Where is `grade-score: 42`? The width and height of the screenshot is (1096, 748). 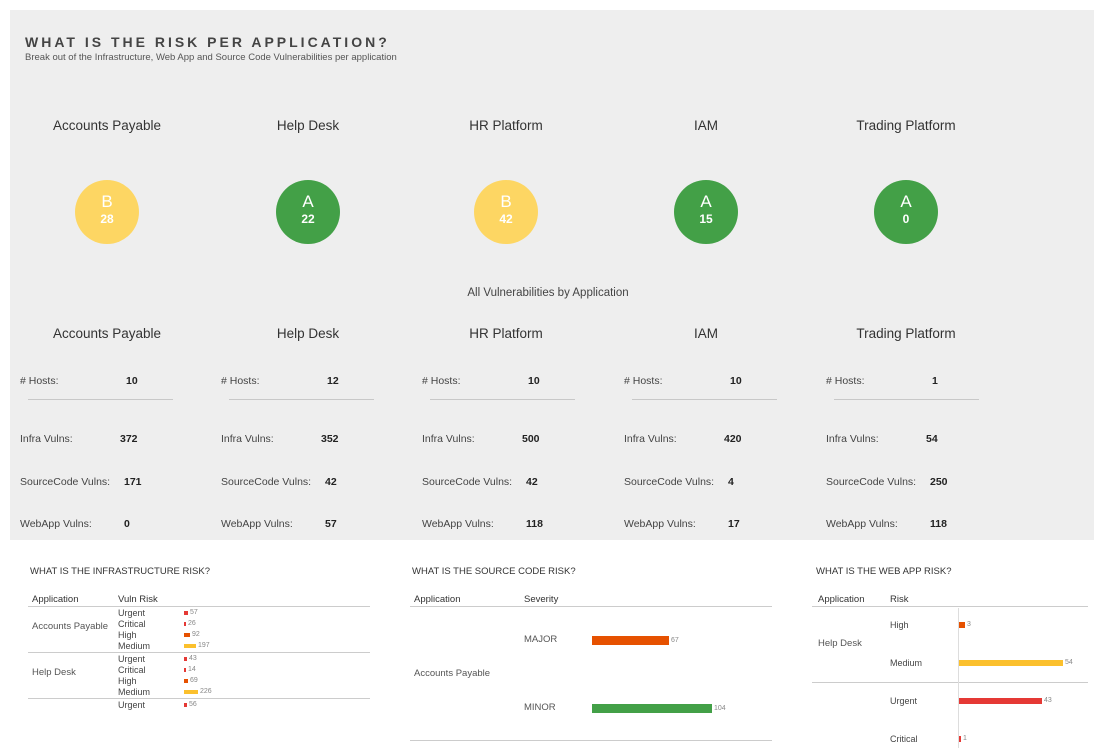
grade-score: 42 is located at coordinates (506, 219).